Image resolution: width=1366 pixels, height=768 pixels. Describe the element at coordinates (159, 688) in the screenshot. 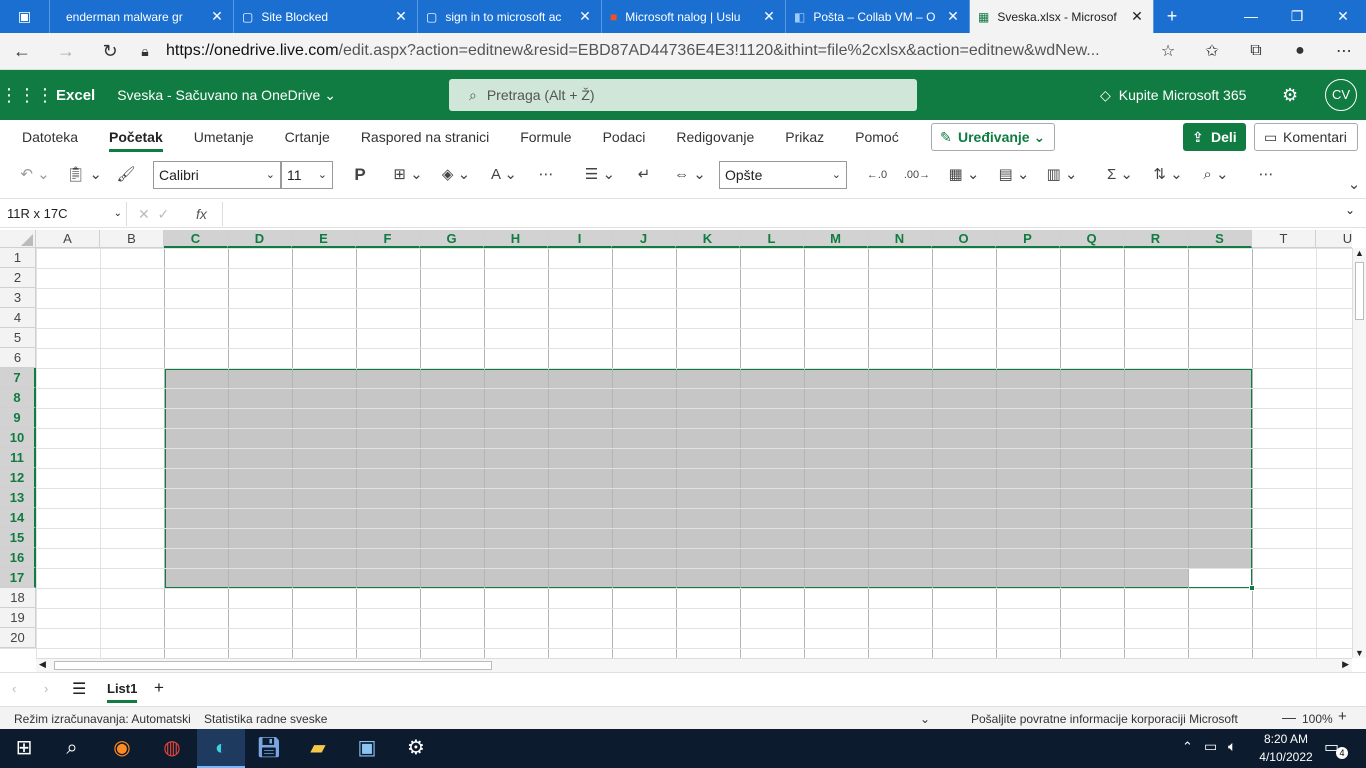

I see `add-sheet-icon: +` at that location.